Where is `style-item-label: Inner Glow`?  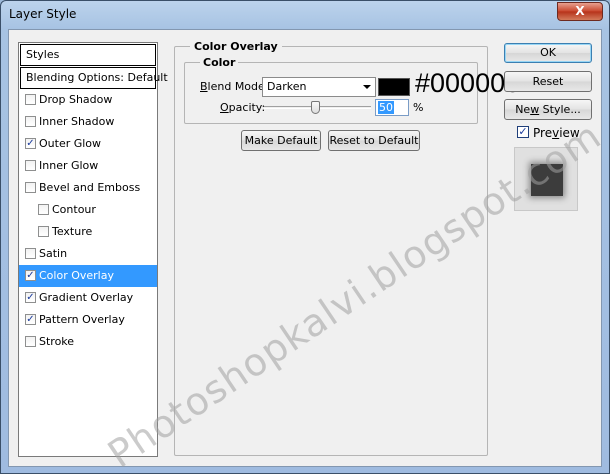 style-item-label: Inner Glow is located at coordinates (69, 165).